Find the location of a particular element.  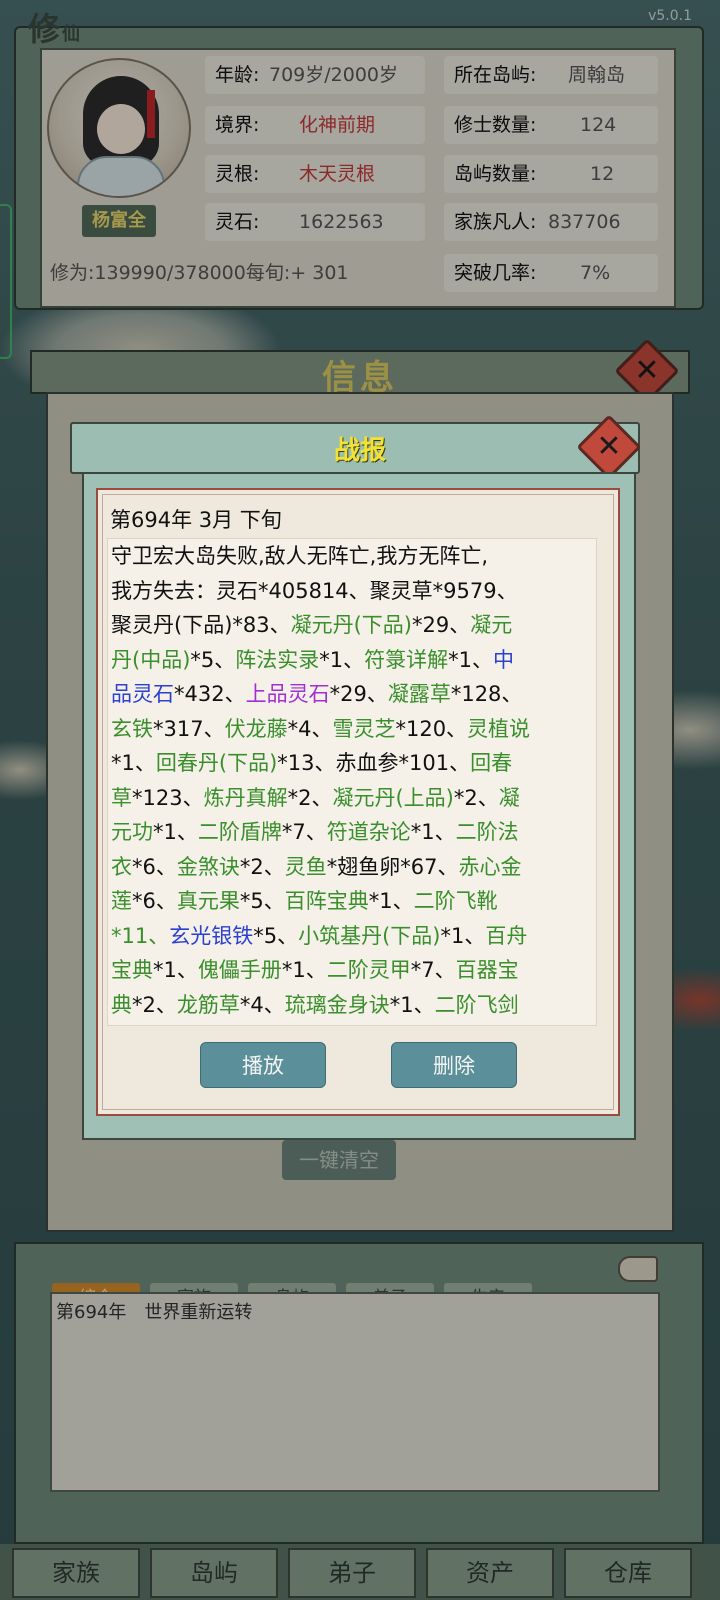

report-segment: 金煞诀 is located at coordinates (208, 866).